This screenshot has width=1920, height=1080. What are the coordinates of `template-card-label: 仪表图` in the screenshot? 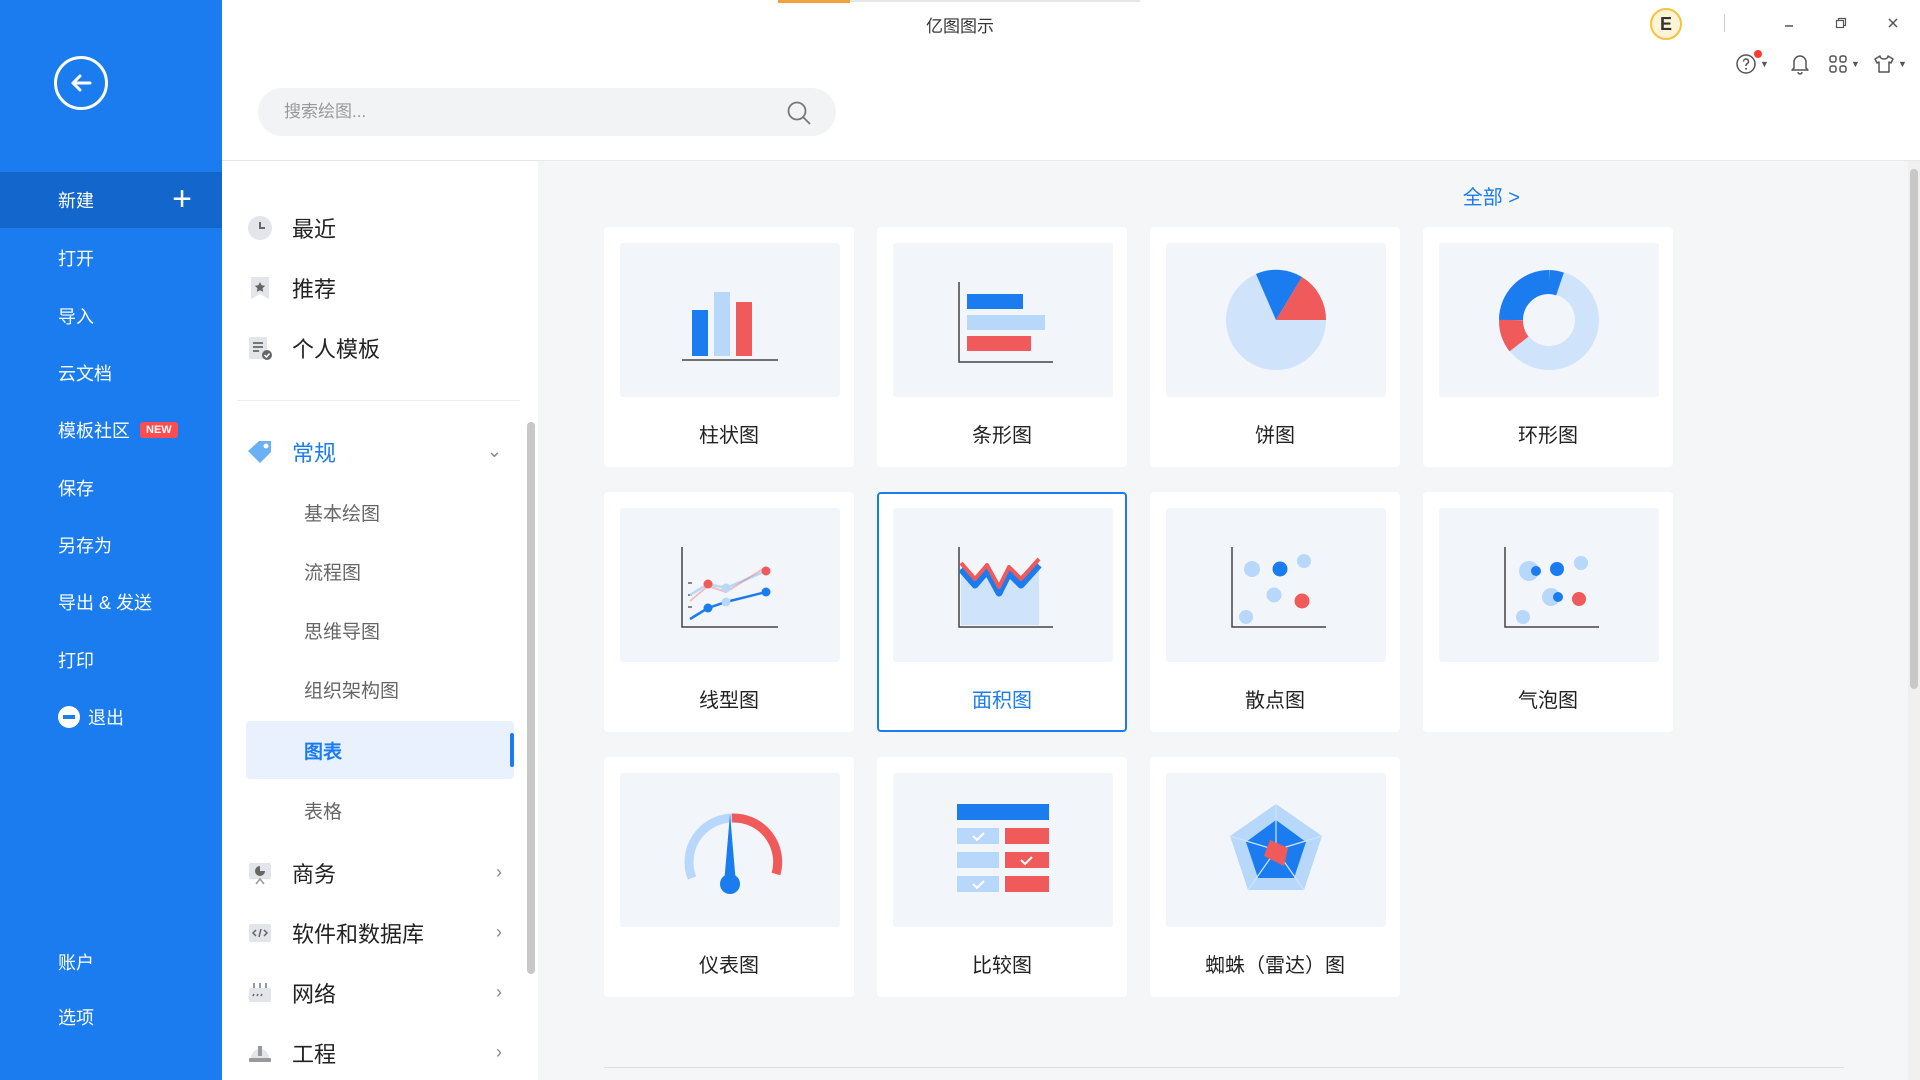 It's located at (729, 966).